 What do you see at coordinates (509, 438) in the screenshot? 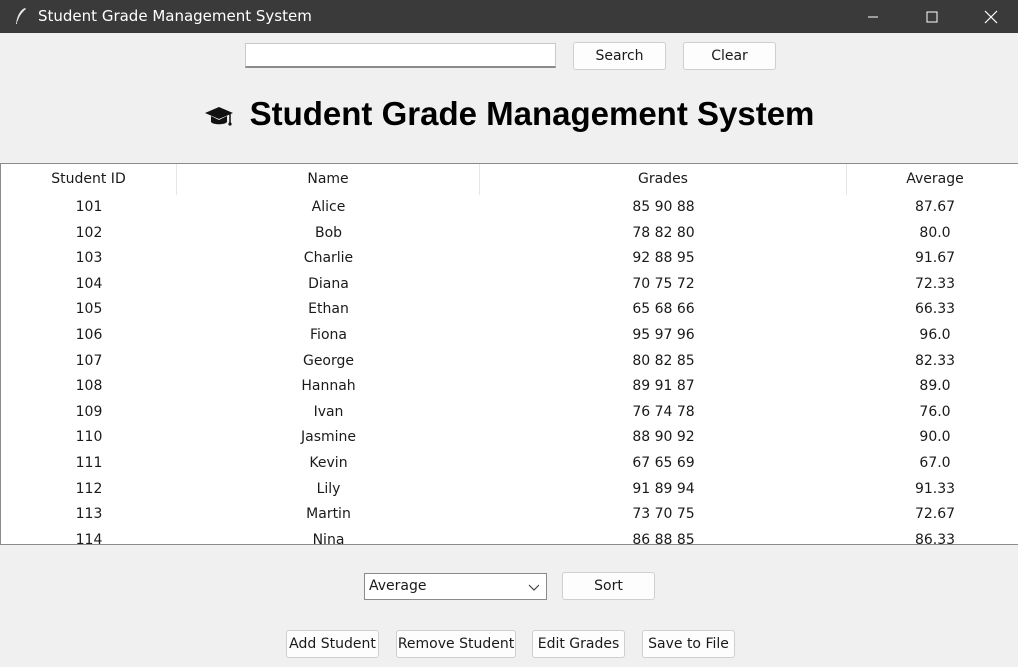
I see `table-row: 110 Jasmine 88 90 92 90.0` at bounding box center [509, 438].